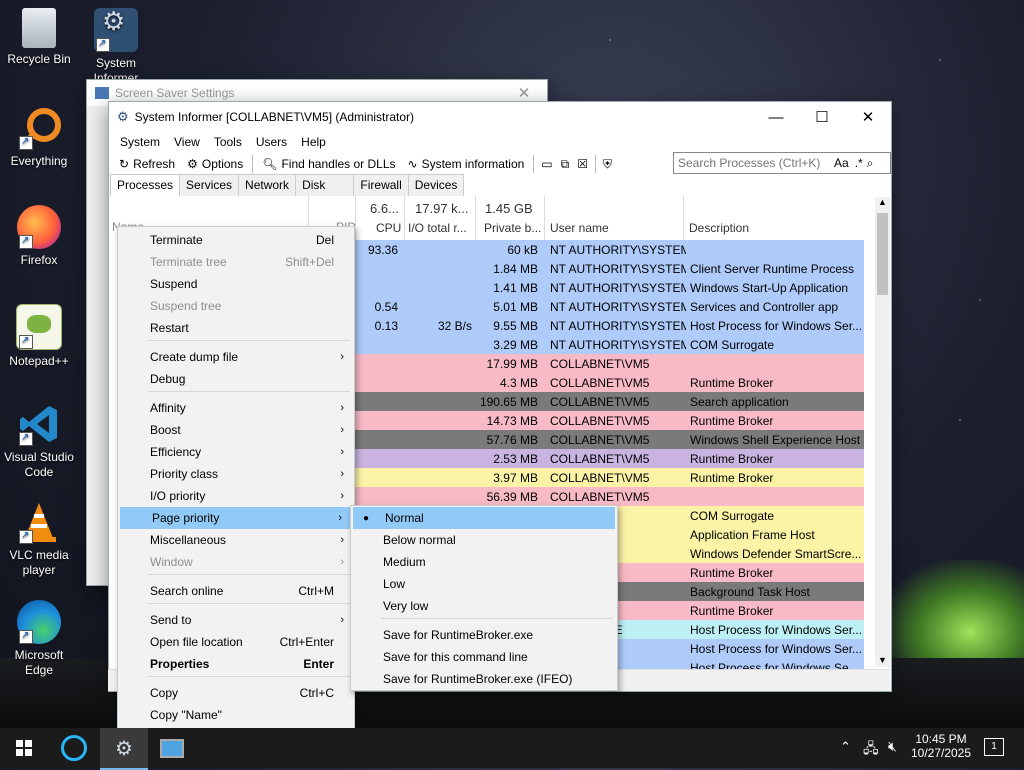 Image resolution: width=1024 pixels, height=770 pixels. What do you see at coordinates (187, 142) in the screenshot?
I see `menu-view: View` at bounding box center [187, 142].